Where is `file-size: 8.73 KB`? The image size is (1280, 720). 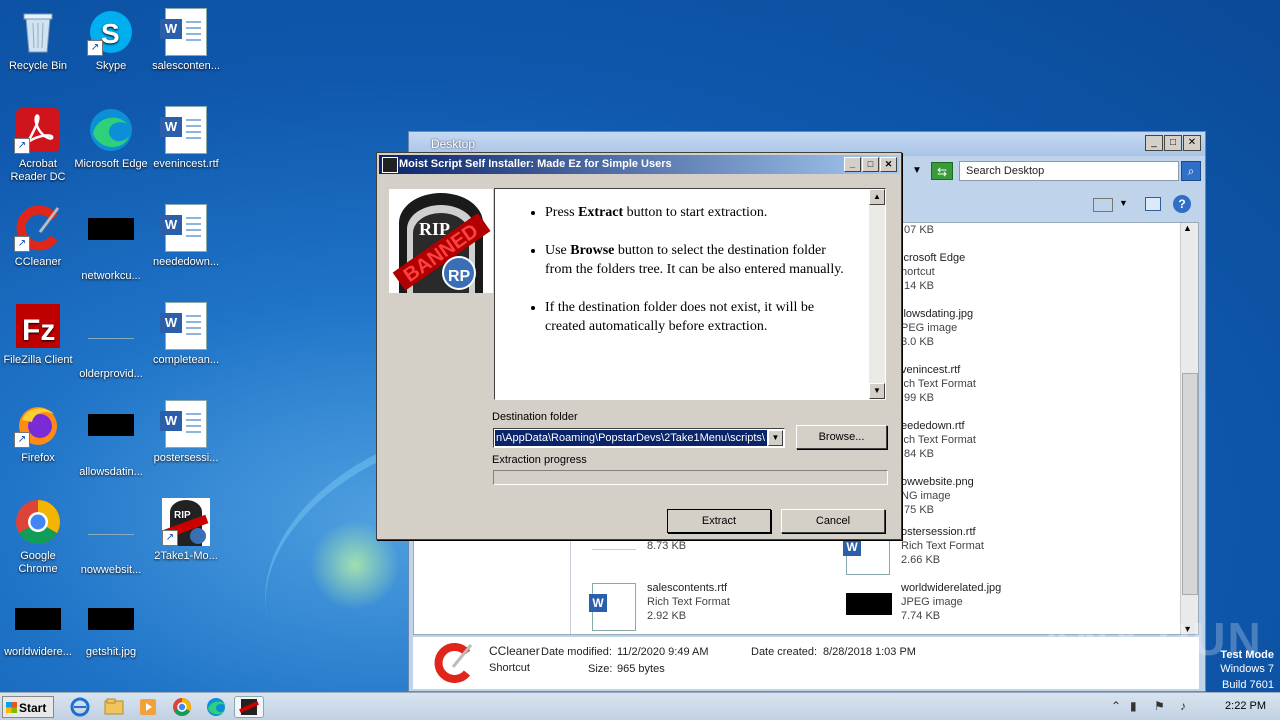 file-size: 8.73 KB is located at coordinates (667, 546).